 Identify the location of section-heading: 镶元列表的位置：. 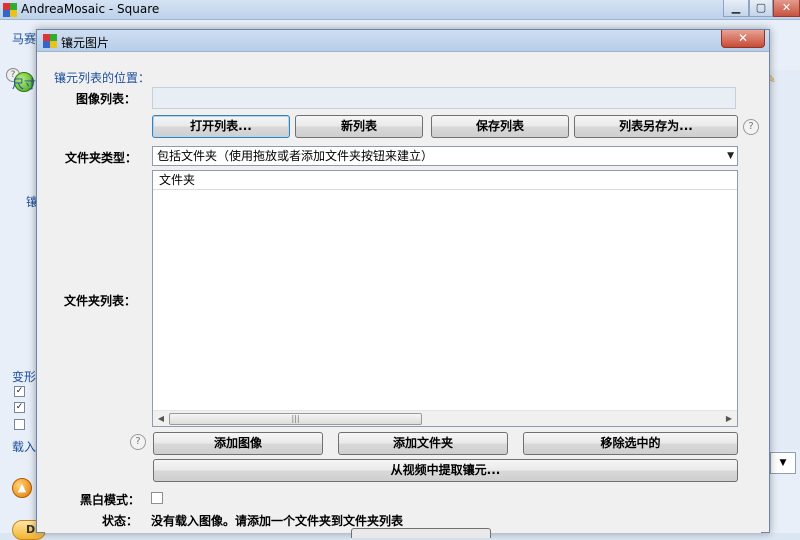
(102, 78).